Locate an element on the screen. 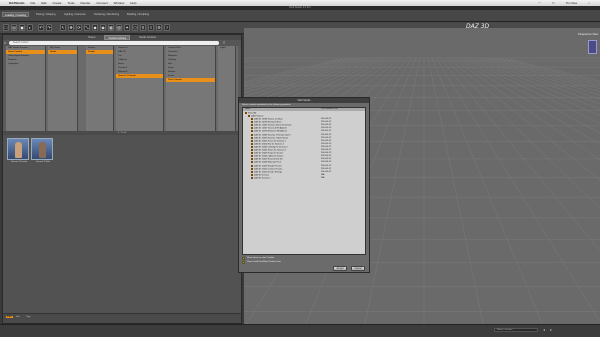  tool-settings-icon: ⚙ is located at coordinates (159, 27).